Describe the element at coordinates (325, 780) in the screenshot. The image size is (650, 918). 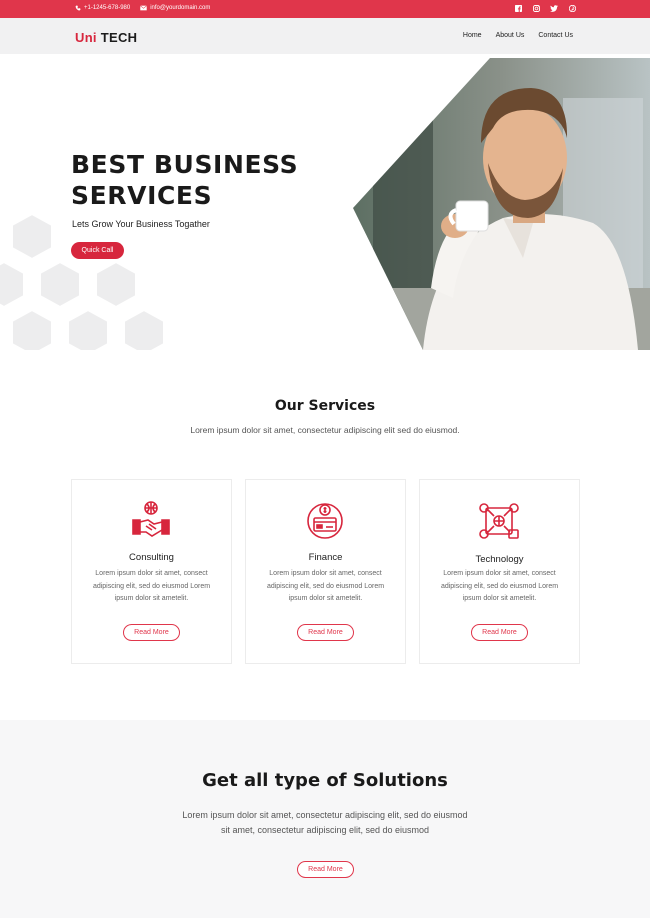
I see `solutions-title: Get all type of Solutions` at that location.